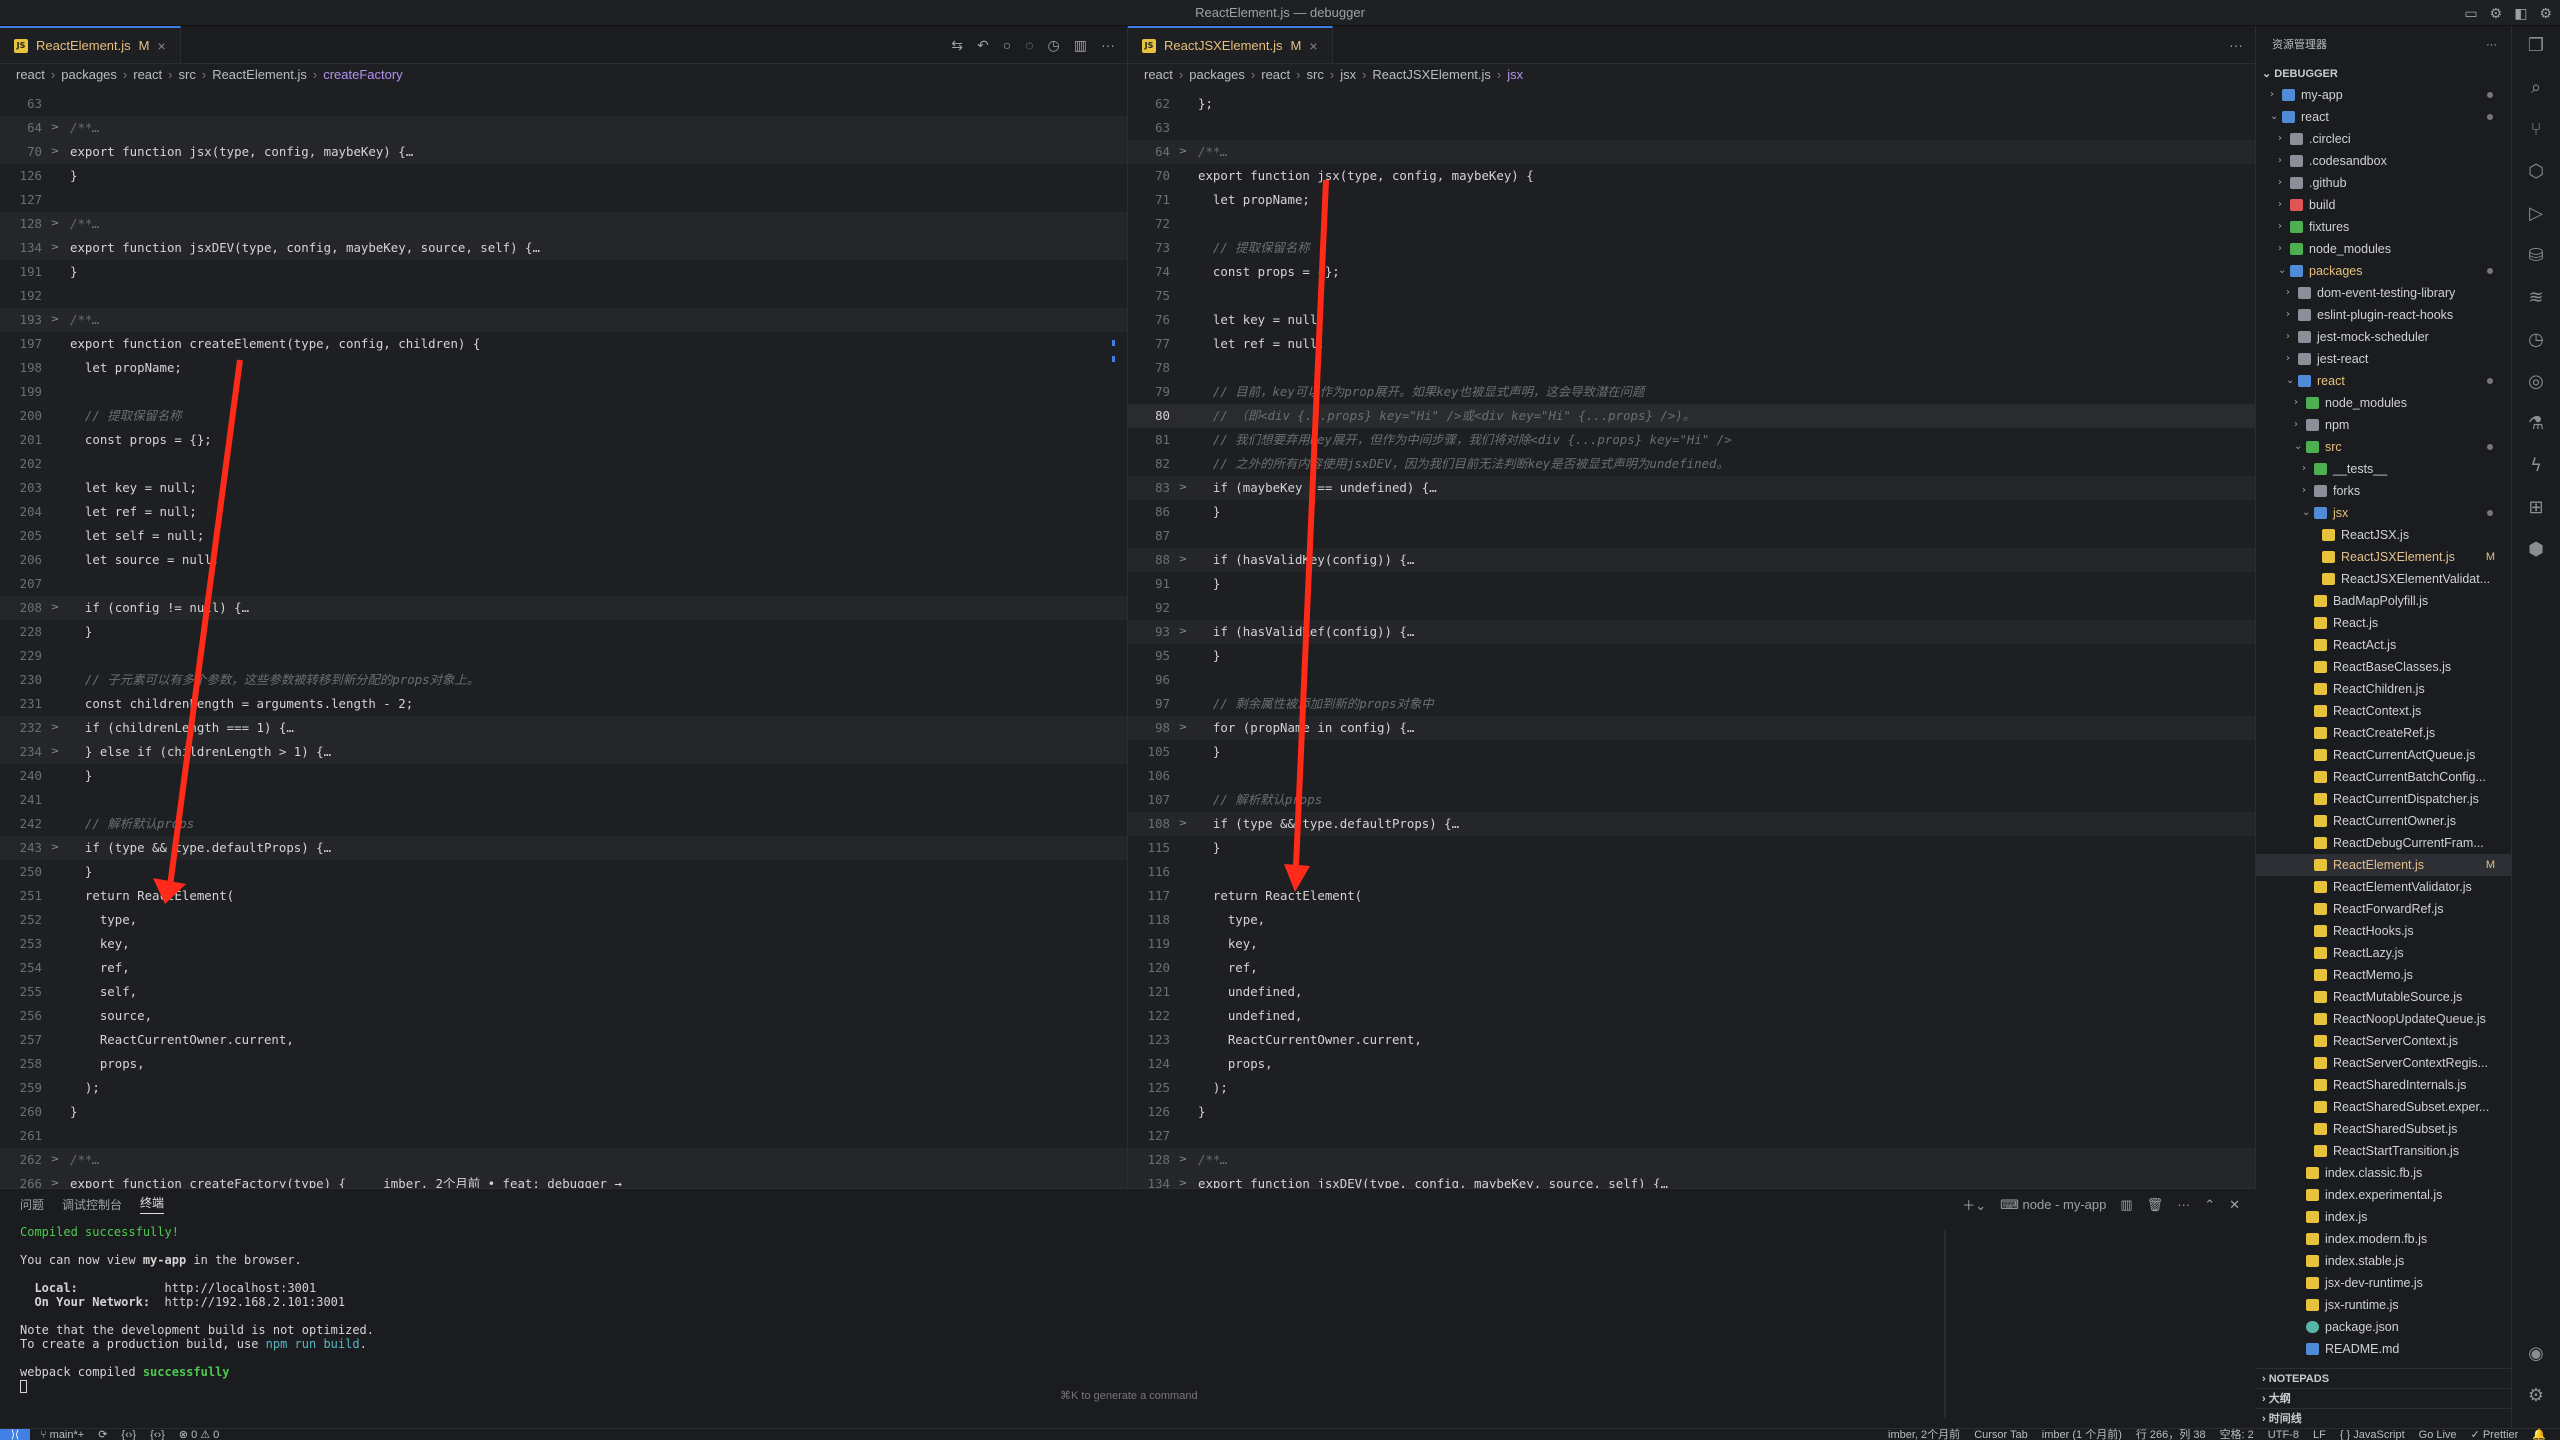 The image size is (2560, 1440). Describe the element at coordinates (1691, 1088) in the screenshot. I see `code-line: 125 );` at that location.